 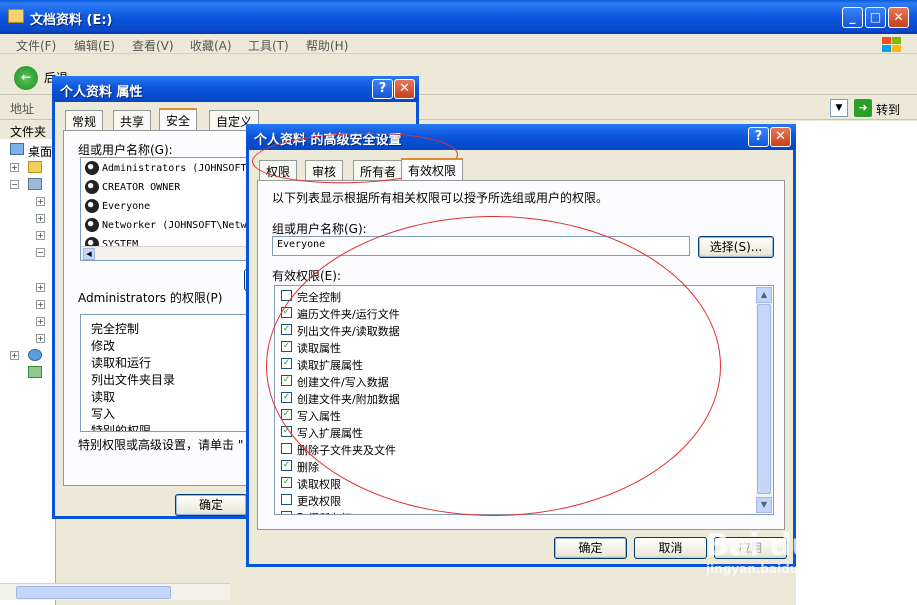 What do you see at coordinates (103, 397) in the screenshot?
I see `list-item: 读取` at bounding box center [103, 397].